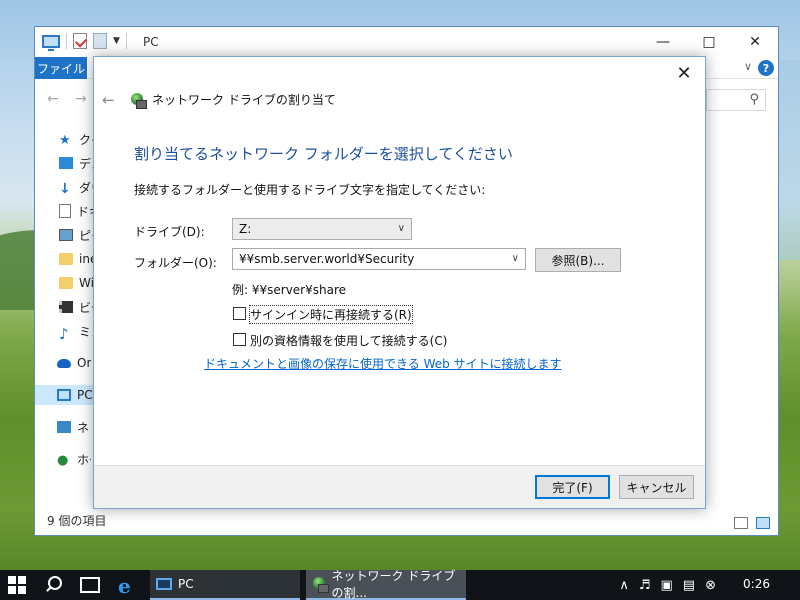  Describe the element at coordinates (245, 229) in the screenshot. I see `drive-select-value: Z:` at that location.